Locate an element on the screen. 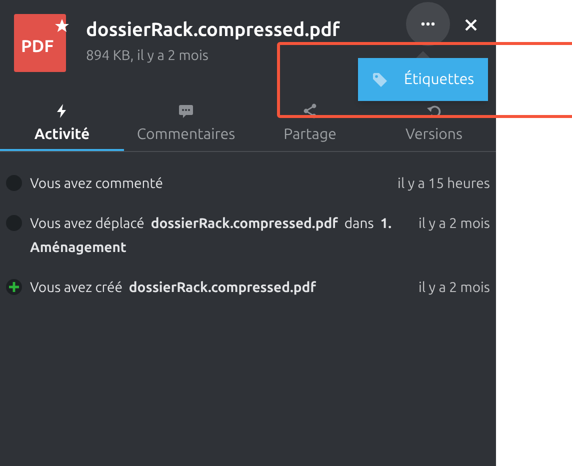 The image size is (572, 466). more-button is located at coordinates (428, 24).